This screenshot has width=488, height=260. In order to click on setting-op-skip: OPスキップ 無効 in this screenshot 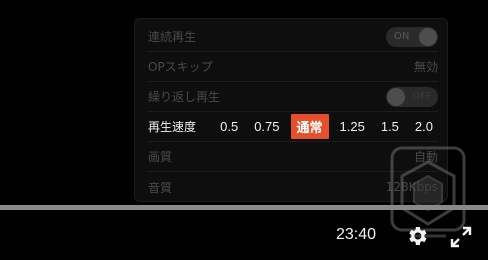, I will do `click(293, 67)`.